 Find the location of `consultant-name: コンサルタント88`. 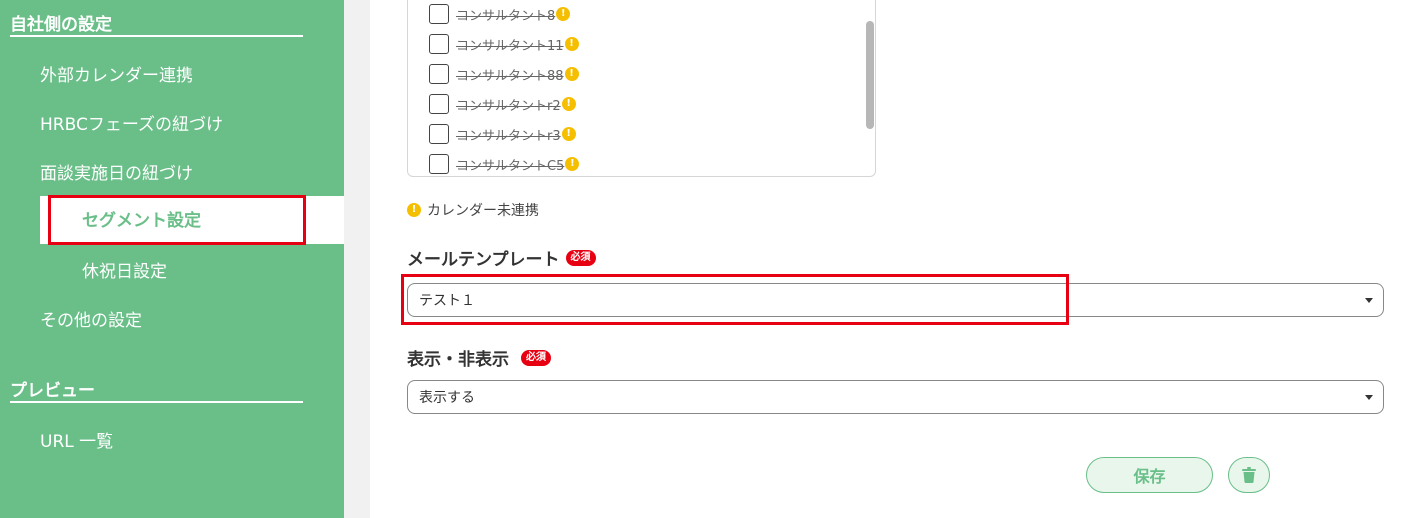

consultant-name: コンサルタント88 is located at coordinates (510, 76).